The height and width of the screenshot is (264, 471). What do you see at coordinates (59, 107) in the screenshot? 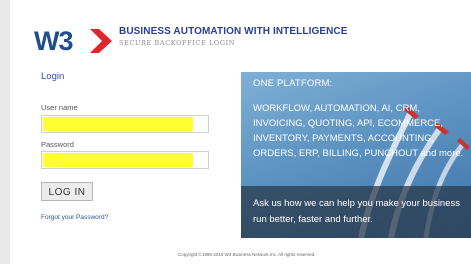
I see `username-label: User name` at bounding box center [59, 107].